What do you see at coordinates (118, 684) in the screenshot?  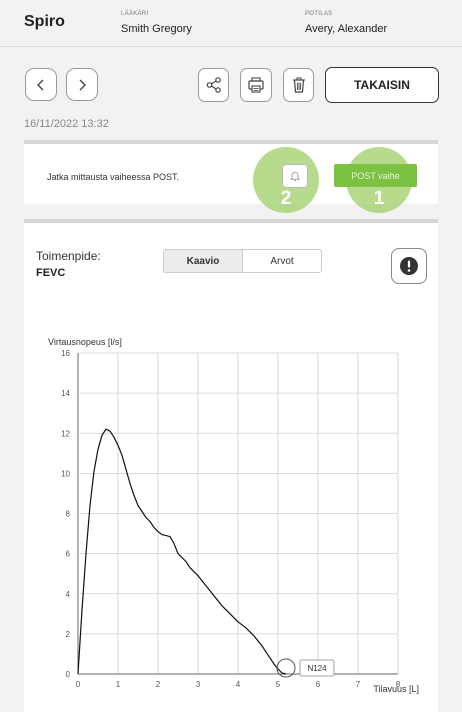 I see `x-tick-label: 1` at bounding box center [118, 684].